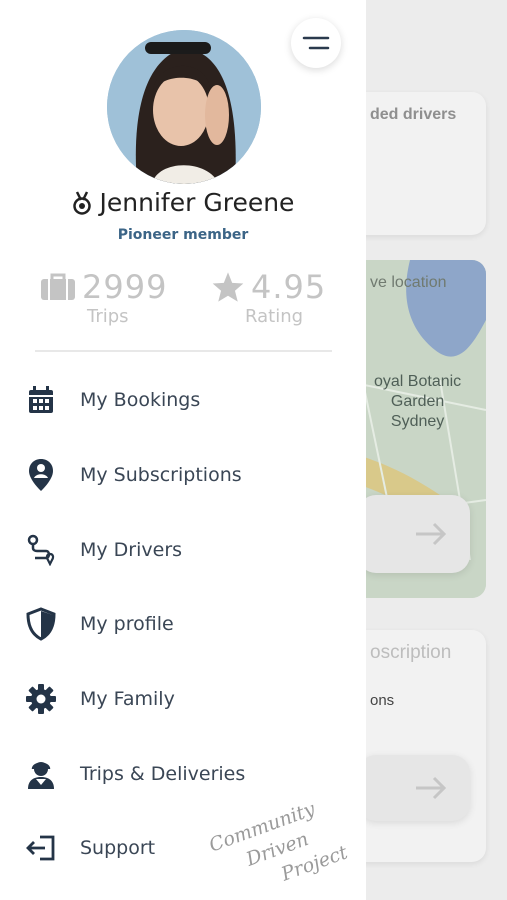  What do you see at coordinates (183, 351) in the screenshot?
I see `divider` at bounding box center [183, 351].